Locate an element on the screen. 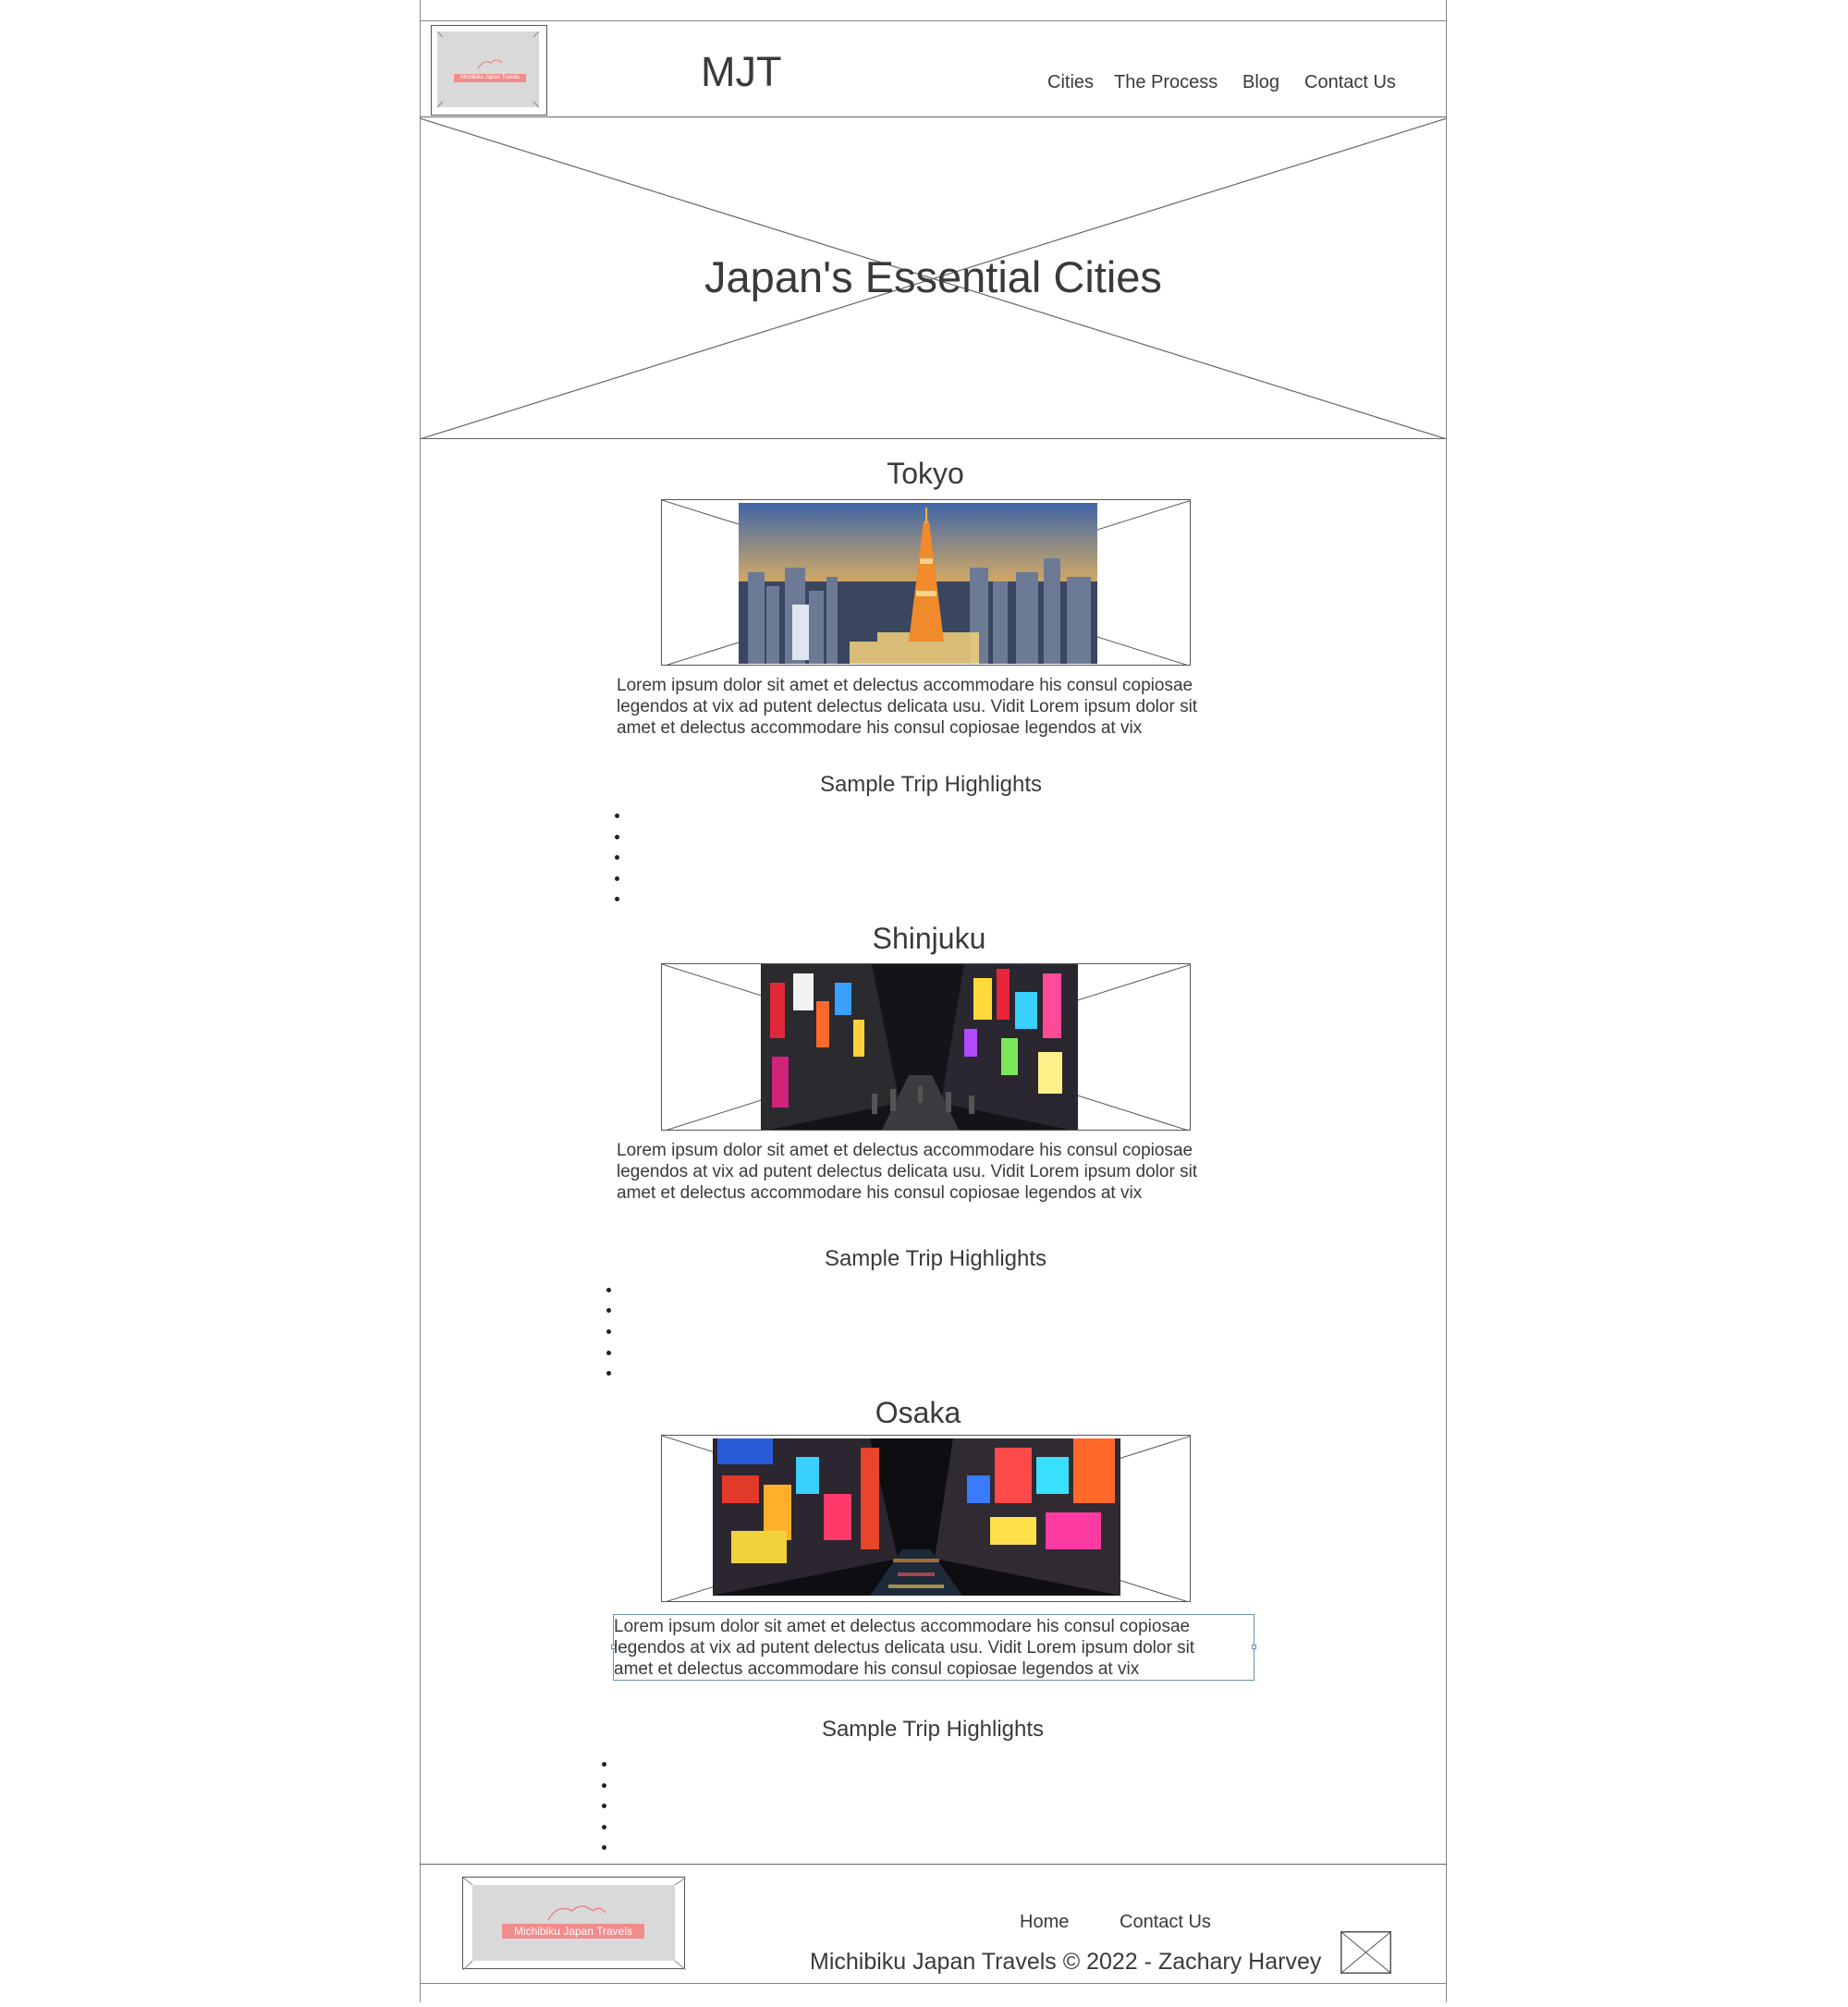 The width and height of the screenshot is (1848, 2007). city-image-tokyo is located at coordinates (926, 582).